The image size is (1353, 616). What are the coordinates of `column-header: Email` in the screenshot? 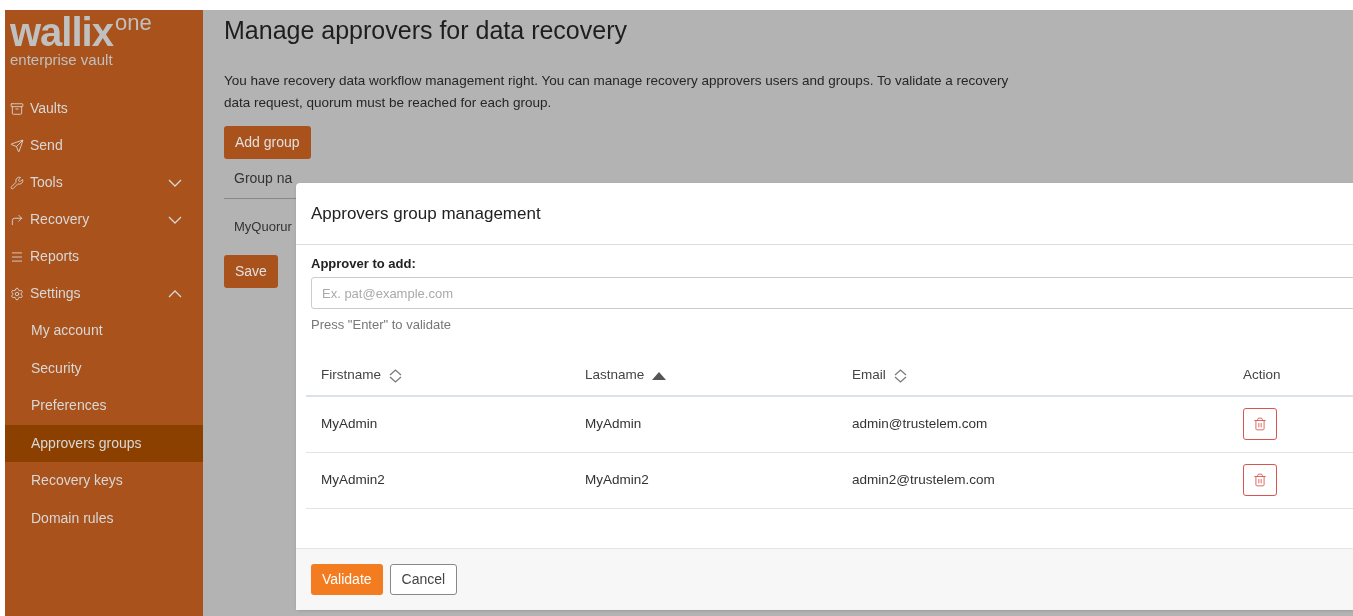 It's located at (869, 375).